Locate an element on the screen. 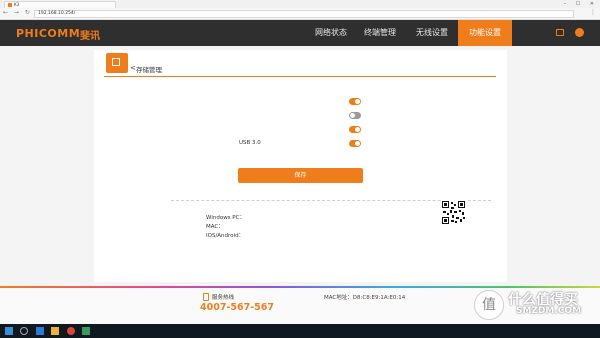  toggle-storage-encrypt is located at coordinates (355, 115).